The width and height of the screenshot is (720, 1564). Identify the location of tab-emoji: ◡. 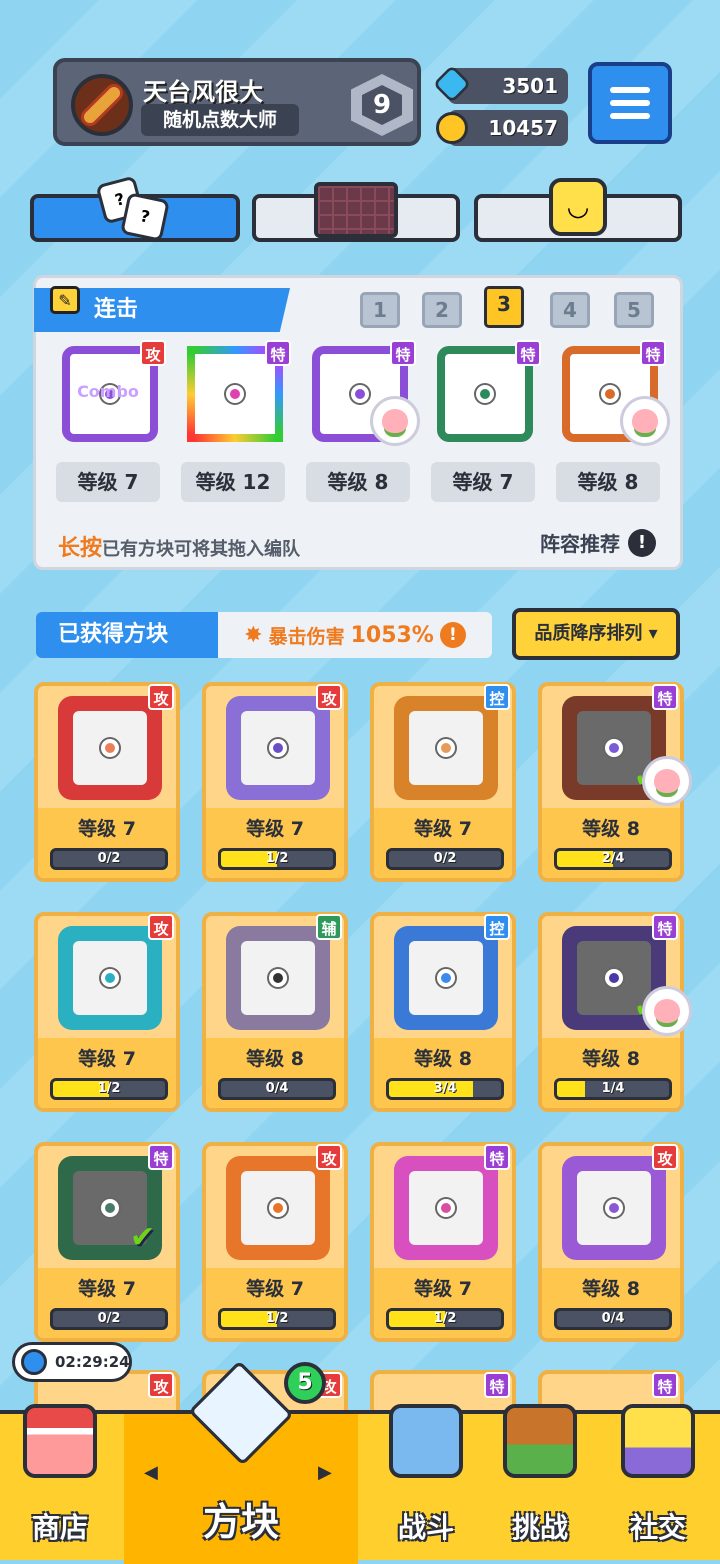
(578, 210).